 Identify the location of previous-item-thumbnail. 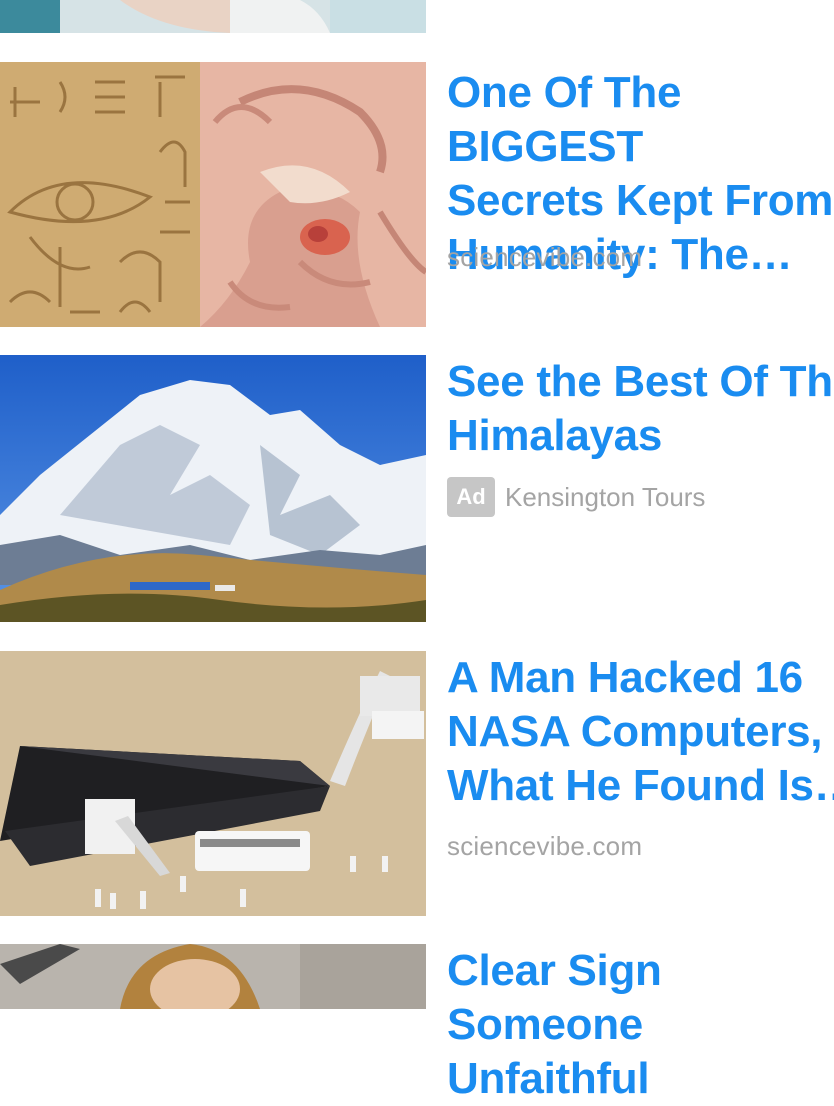
(213, 16).